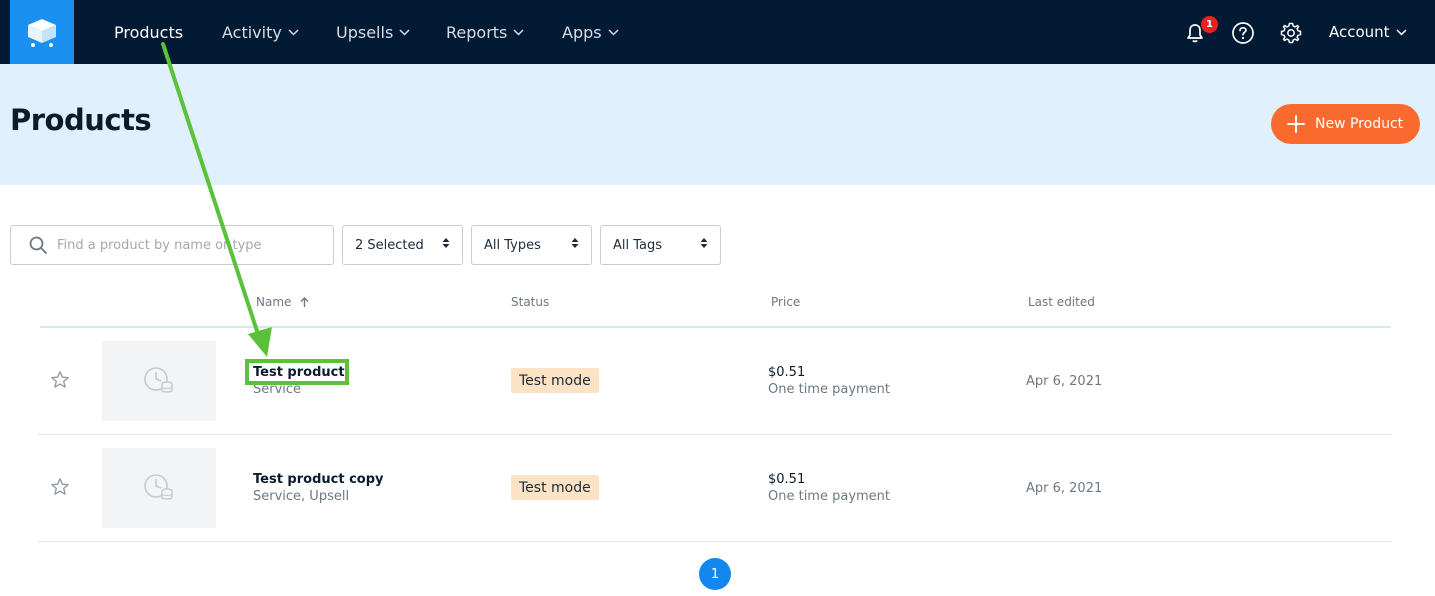 This screenshot has height=596, width=1435. Describe the element at coordinates (717, 32) in the screenshot. I see `top-navigation: Products Activity Upsells Reports Apps 1` at that location.